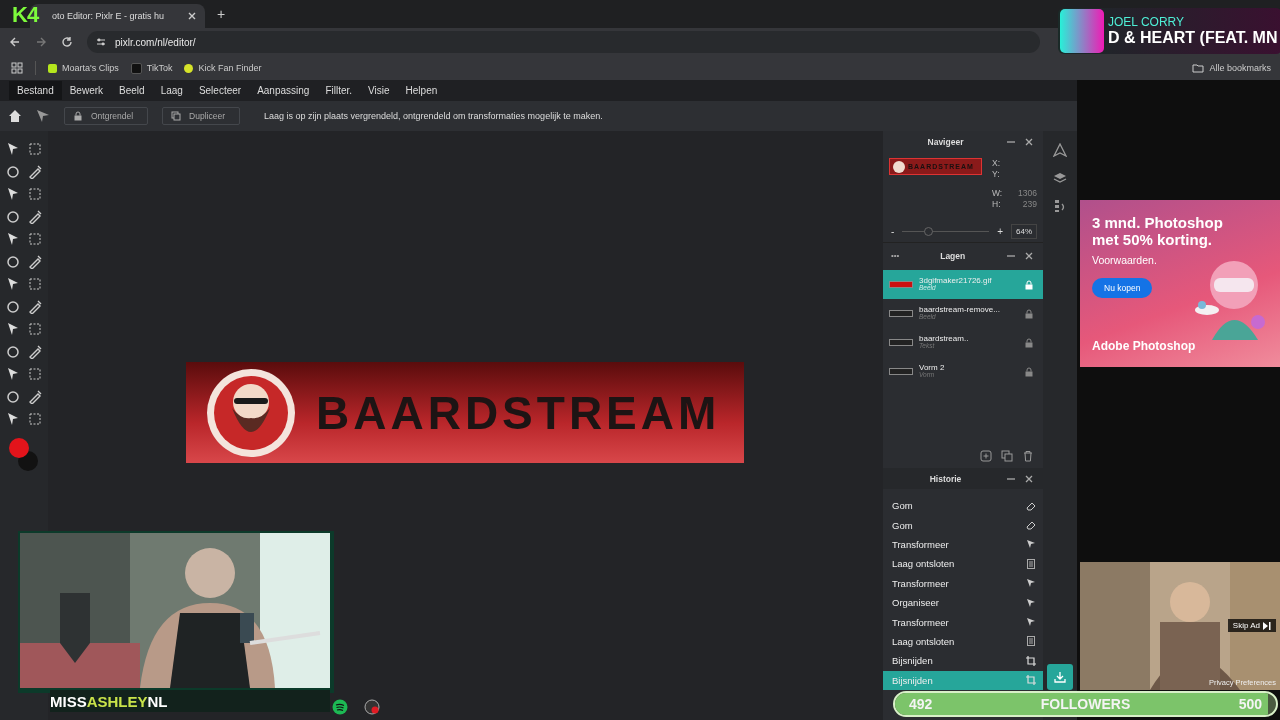  I want to click on forward-icon, so click(41, 42).